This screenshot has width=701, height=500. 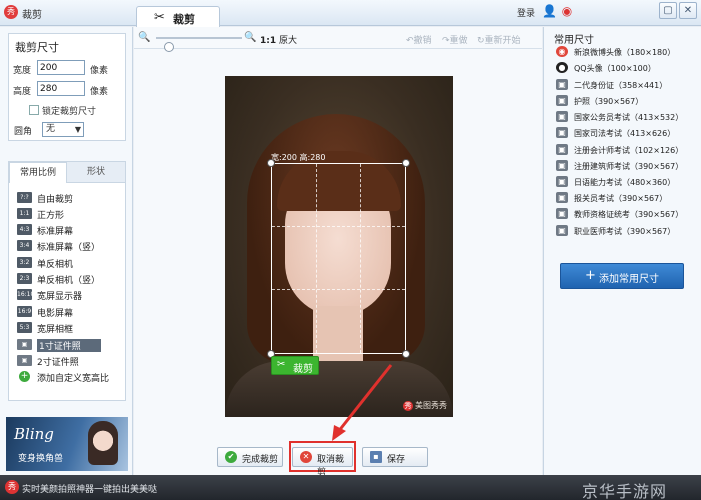 I want to click on add-preset-label: 添加常用尺寸, so click(x=629, y=279).